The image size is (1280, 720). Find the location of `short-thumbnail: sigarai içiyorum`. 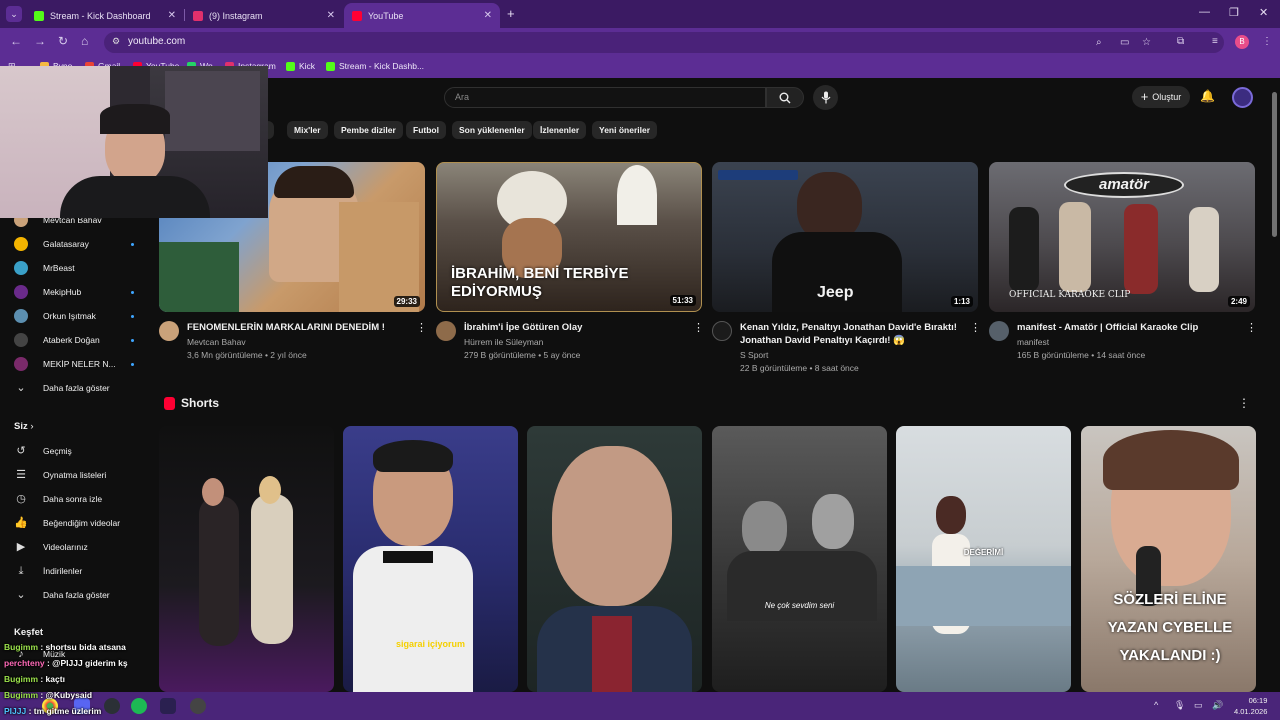

short-thumbnail: sigarai içiyorum is located at coordinates (430, 559).